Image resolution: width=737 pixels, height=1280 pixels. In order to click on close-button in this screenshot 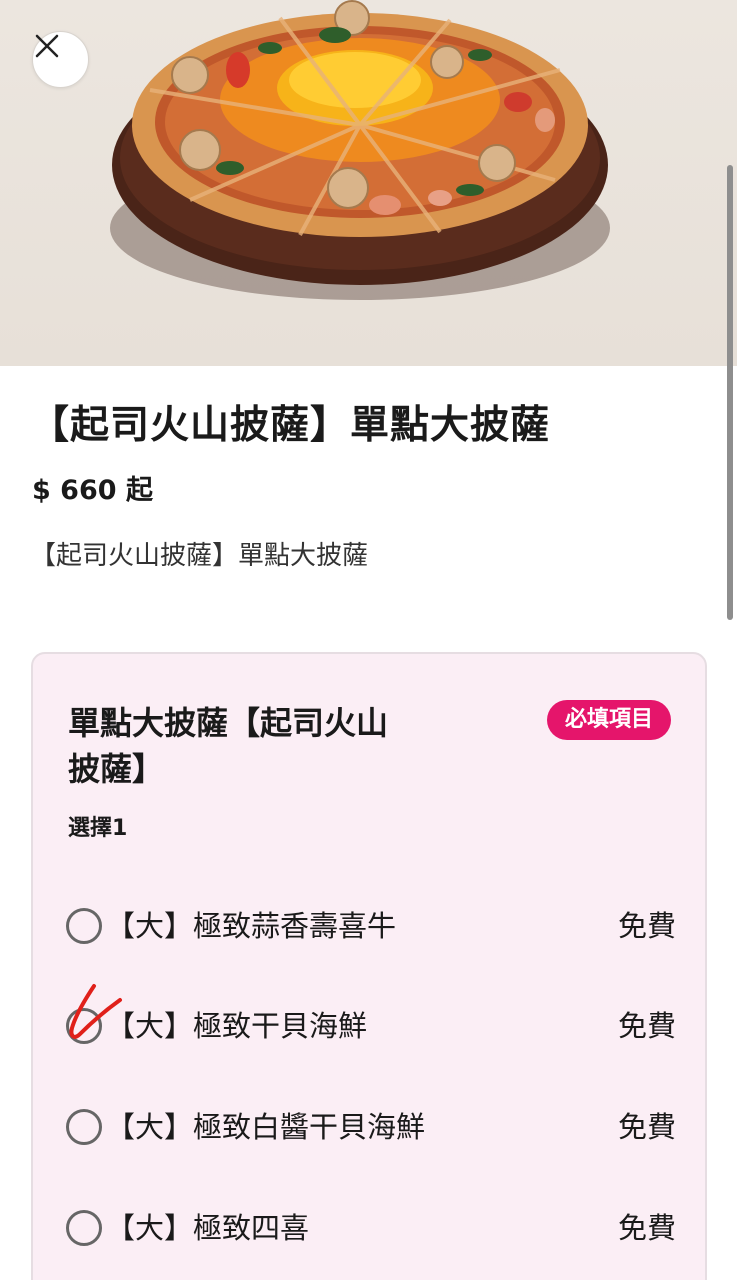, I will do `click(60, 59)`.